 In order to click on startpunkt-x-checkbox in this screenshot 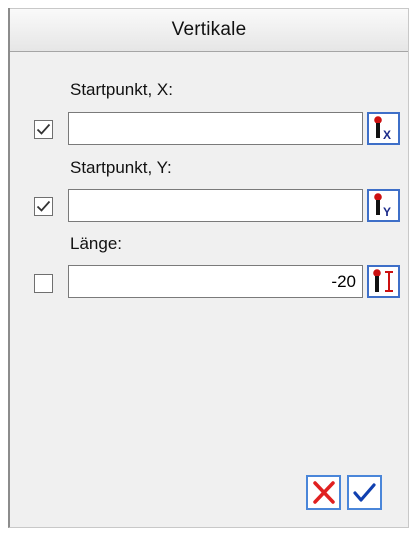, I will do `click(43, 129)`.